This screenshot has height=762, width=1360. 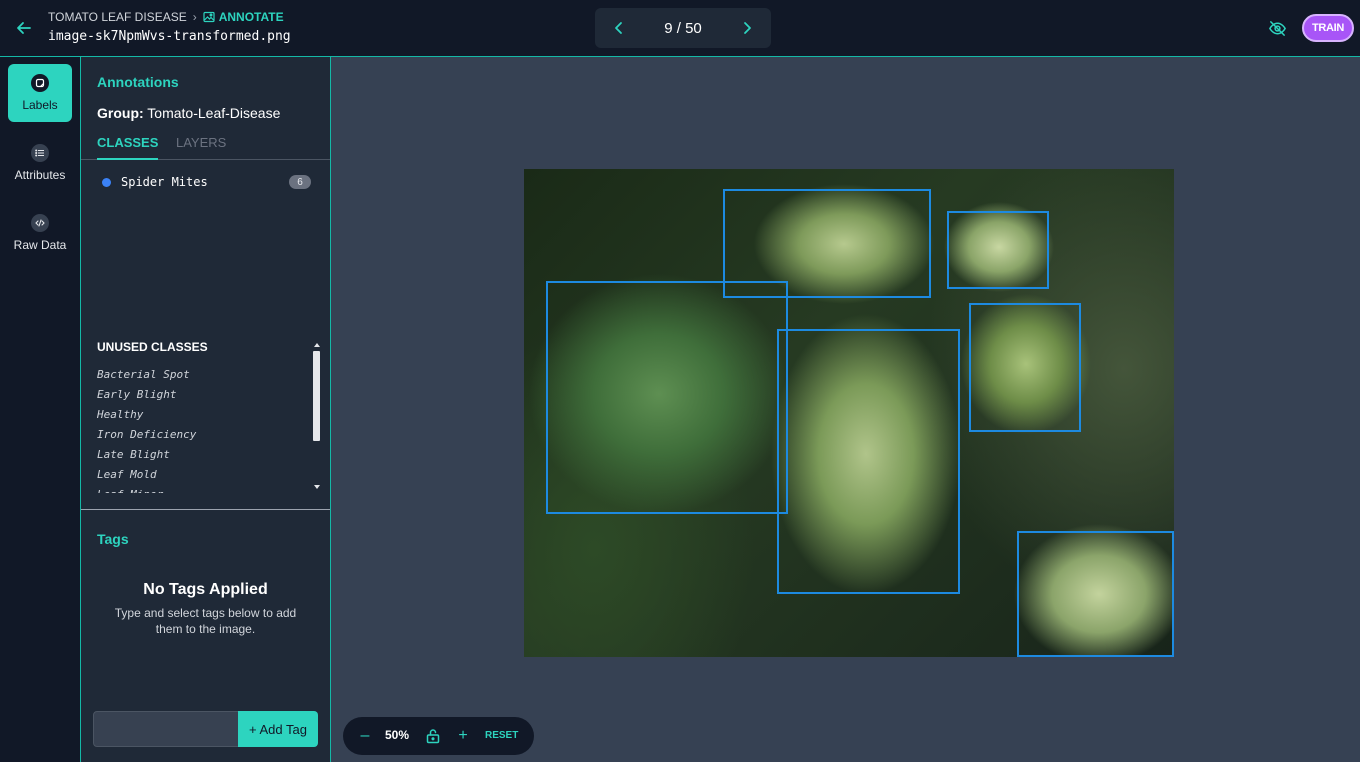 What do you see at coordinates (197, 375) in the screenshot?
I see `unused-class-item: Bacterial Spot` at bounding box center [197, 375].